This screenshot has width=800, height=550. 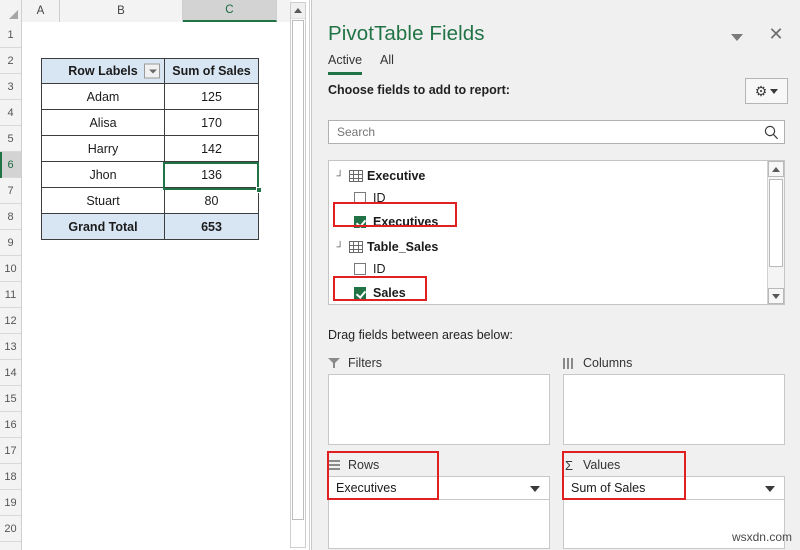 What do you see at coordinates (10, 87) in the screenshot?
I see `row-header-3: 3` at bounding box center [10, 87].